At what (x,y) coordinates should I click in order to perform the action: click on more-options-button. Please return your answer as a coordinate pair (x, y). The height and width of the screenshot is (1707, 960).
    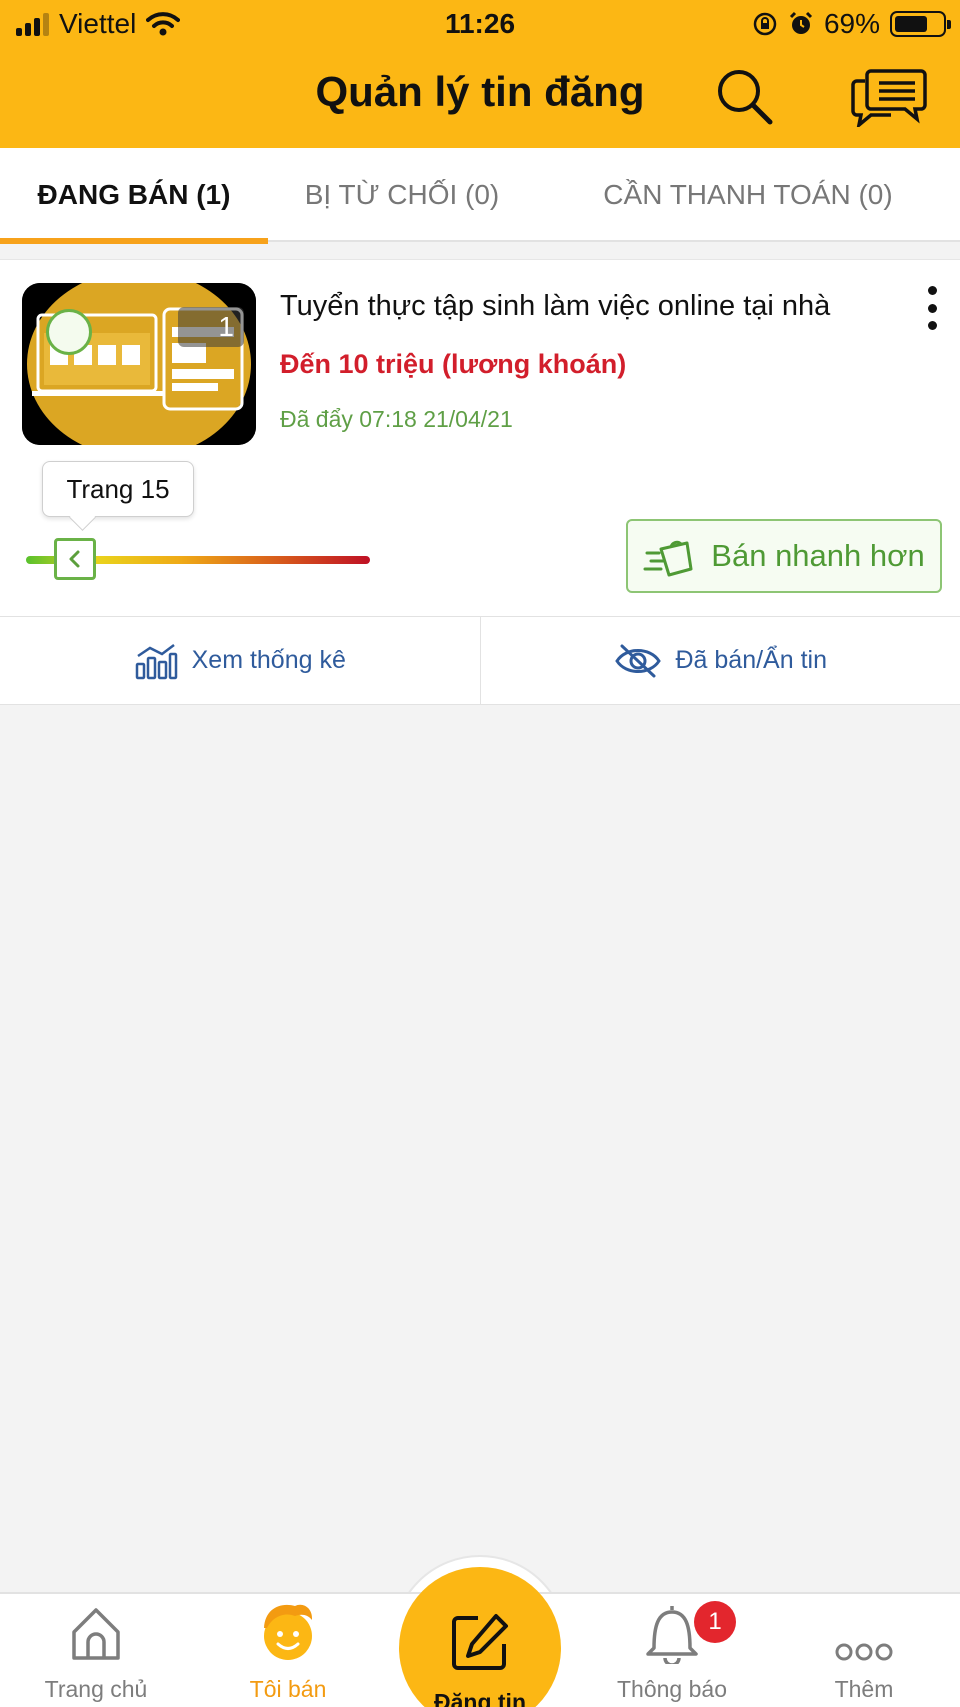
    Looking at the image, I should click on (932, 308).